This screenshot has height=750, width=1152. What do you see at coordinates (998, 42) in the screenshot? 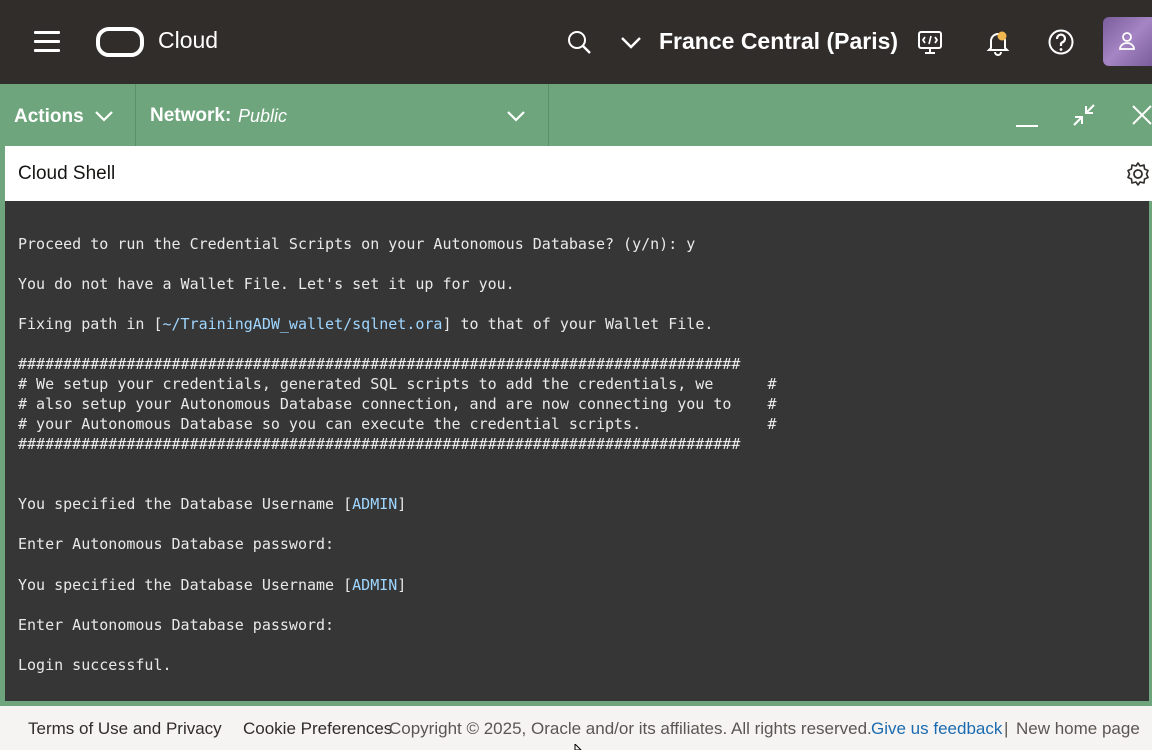
I see `bell-icon` at bounding box center [998, 42].